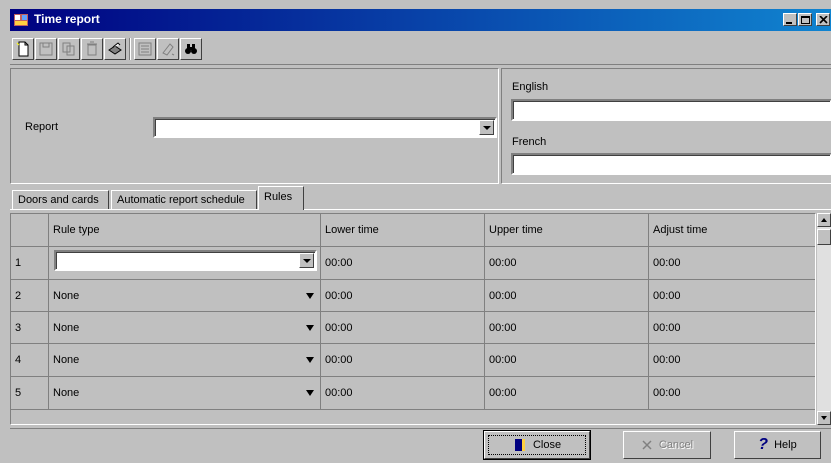 This screenshot has height=463, width=831. Describe the element at coordinates (185, 260) in the screenshot. I see `rule-type-combo` at that location.